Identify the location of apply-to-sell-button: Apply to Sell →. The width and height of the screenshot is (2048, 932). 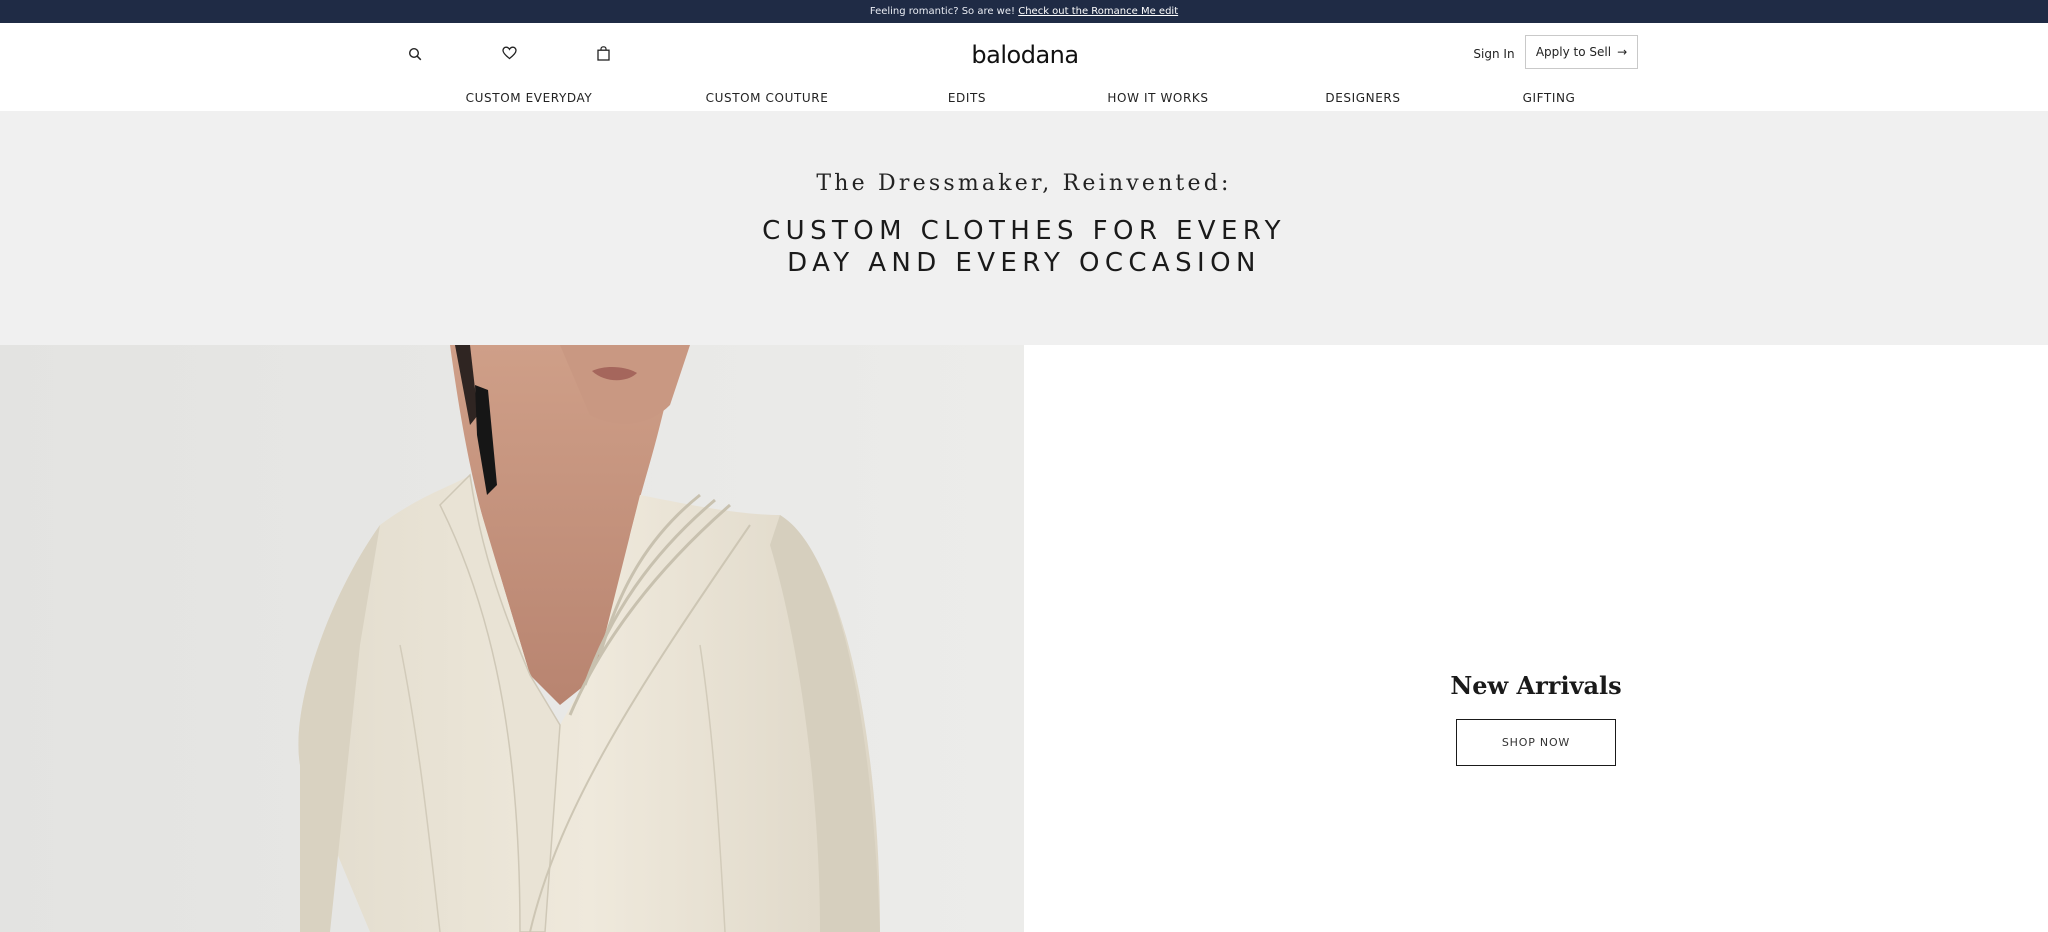
(1581, 52).